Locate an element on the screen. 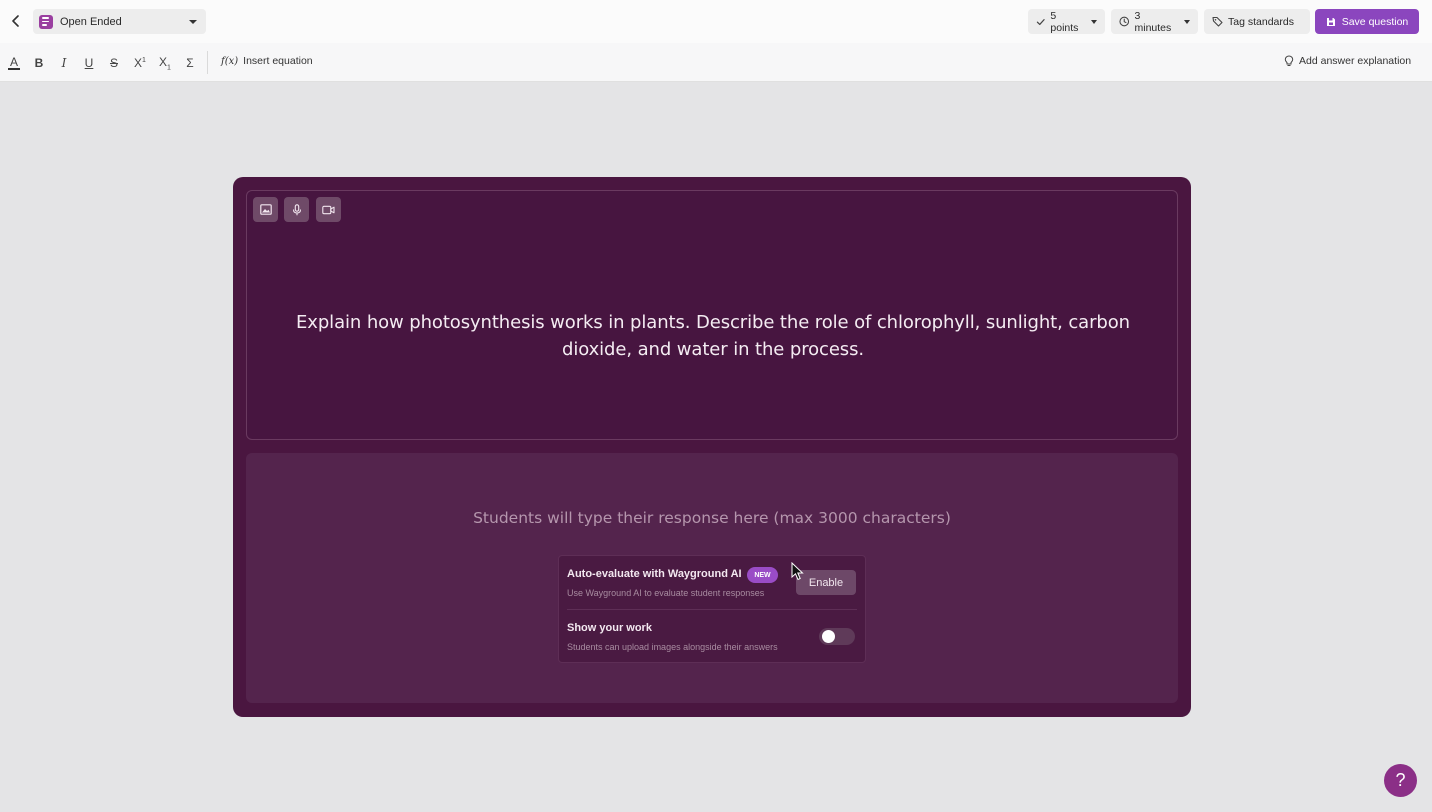  text-color-button: A is located at coordinates (14, 63).